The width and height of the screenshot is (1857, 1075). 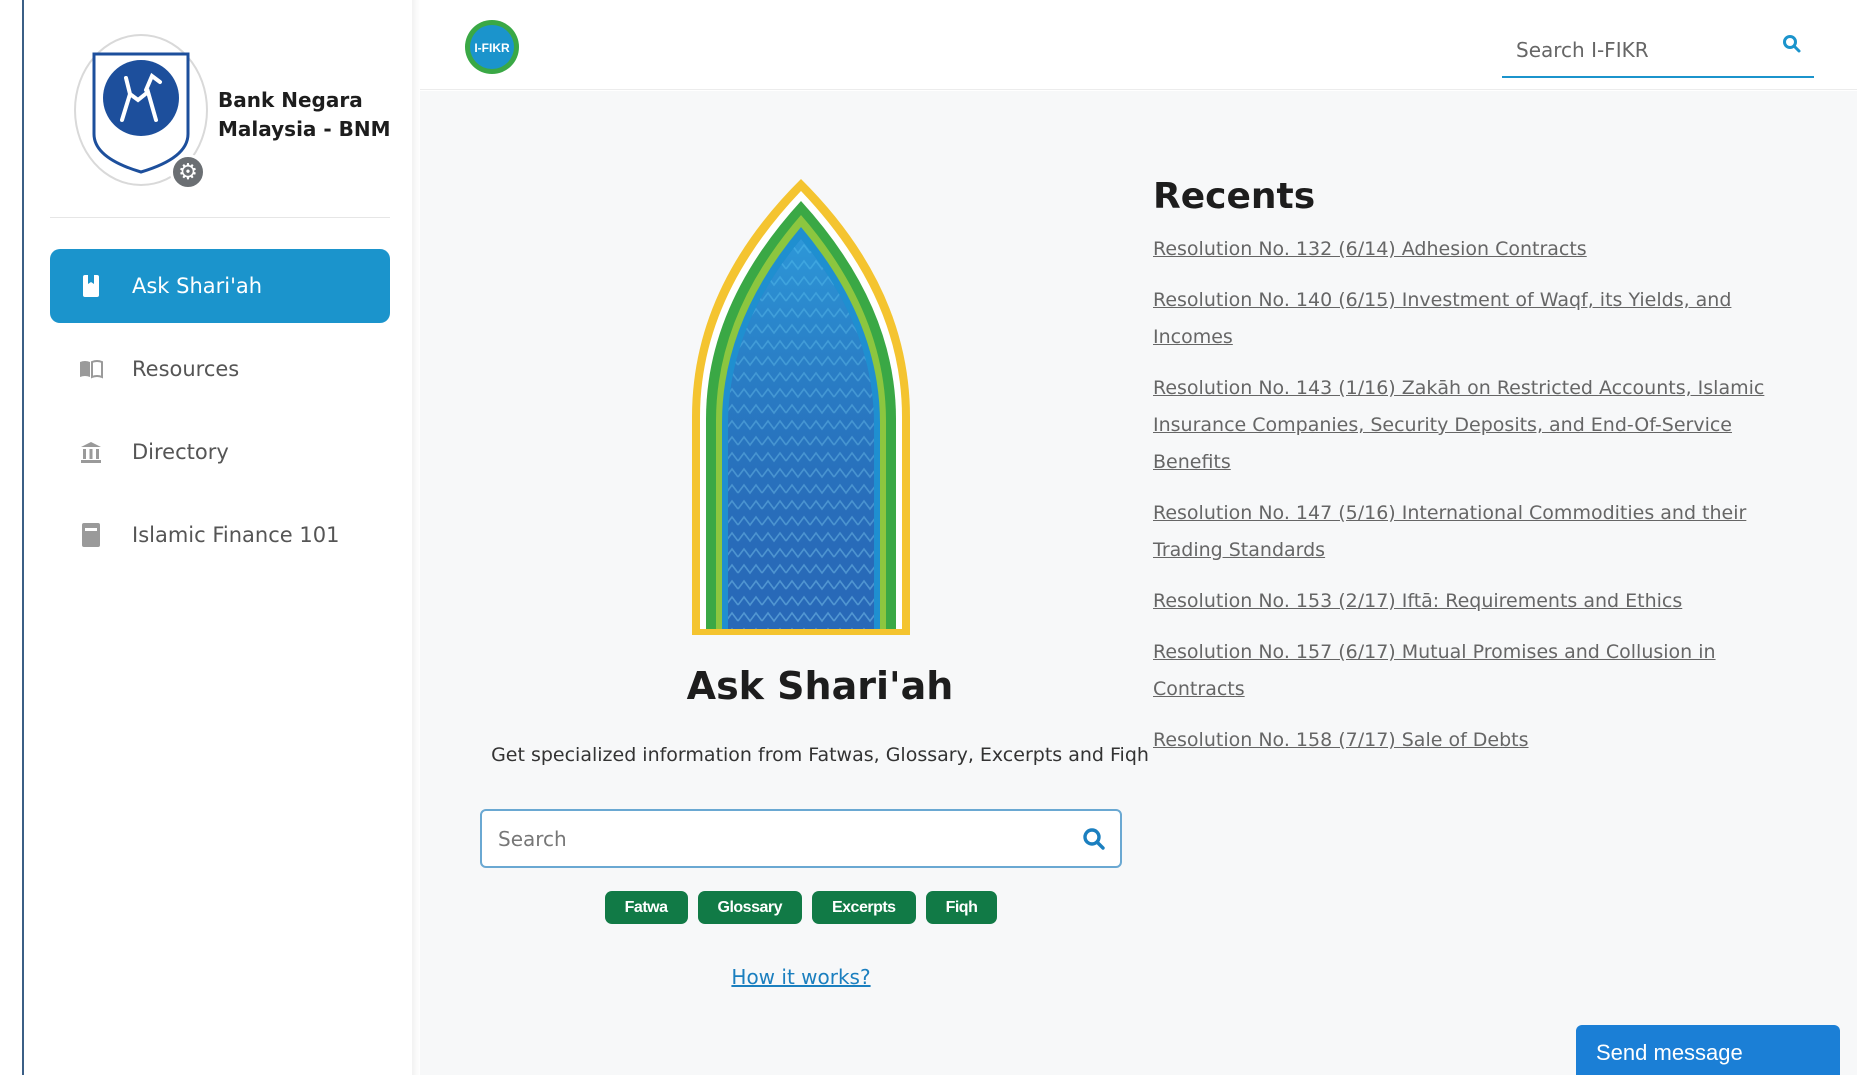 What do you see at coordinates (180, 452) in the screenshot?
I see `sidebar-item-label: Directory` at bounding box center [180, 452].